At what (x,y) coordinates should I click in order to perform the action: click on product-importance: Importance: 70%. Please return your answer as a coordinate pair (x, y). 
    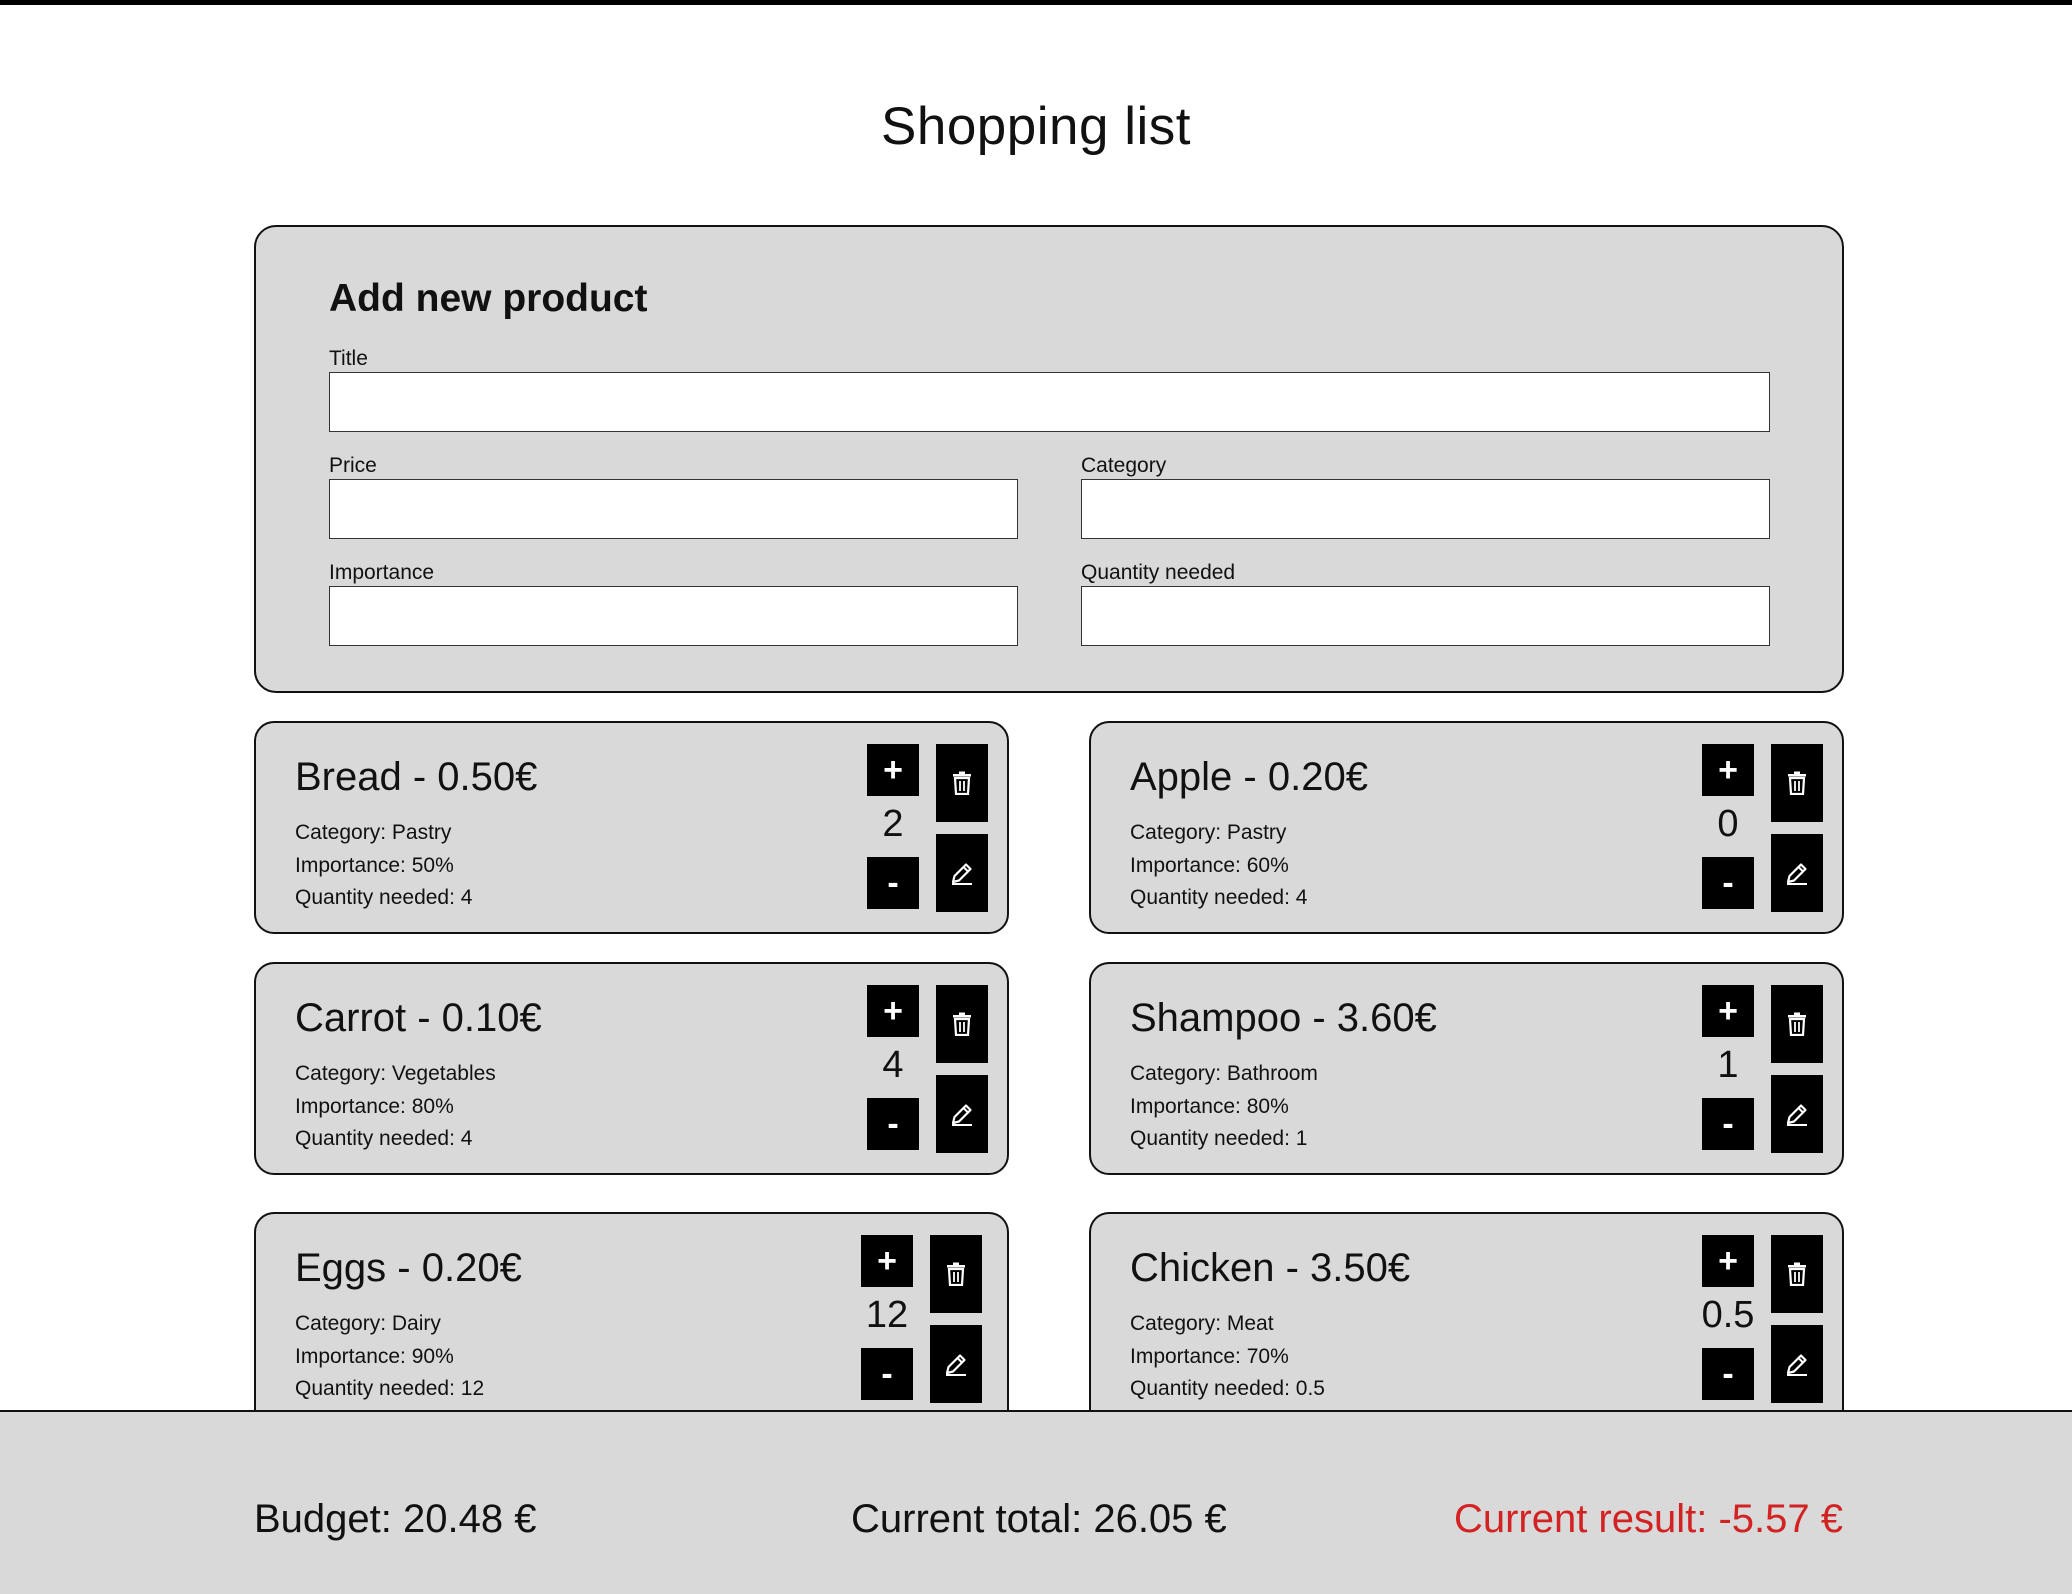
    Looking at the image, I should click on (1209, 1356).